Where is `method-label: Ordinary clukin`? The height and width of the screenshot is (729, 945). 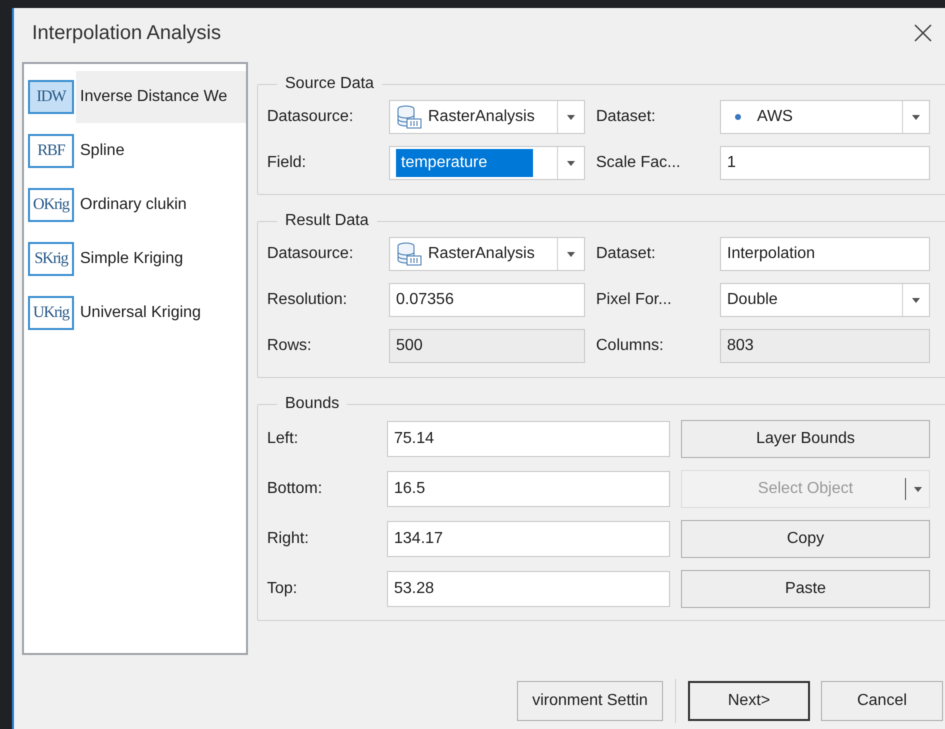
method-label: Ordinary clukin is located at coordinates (133, 205).